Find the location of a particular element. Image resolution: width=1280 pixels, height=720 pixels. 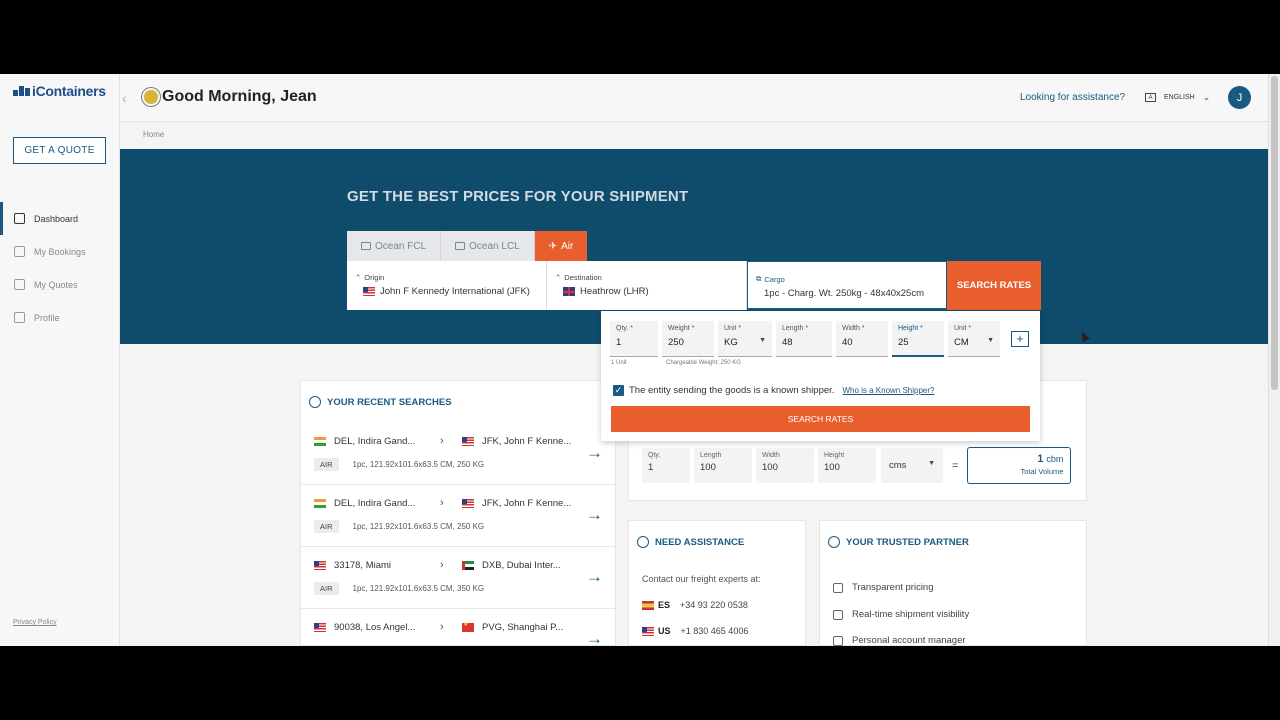

weight-unit-select: Unit * KG ▼ is located at coordinates (745, 339).